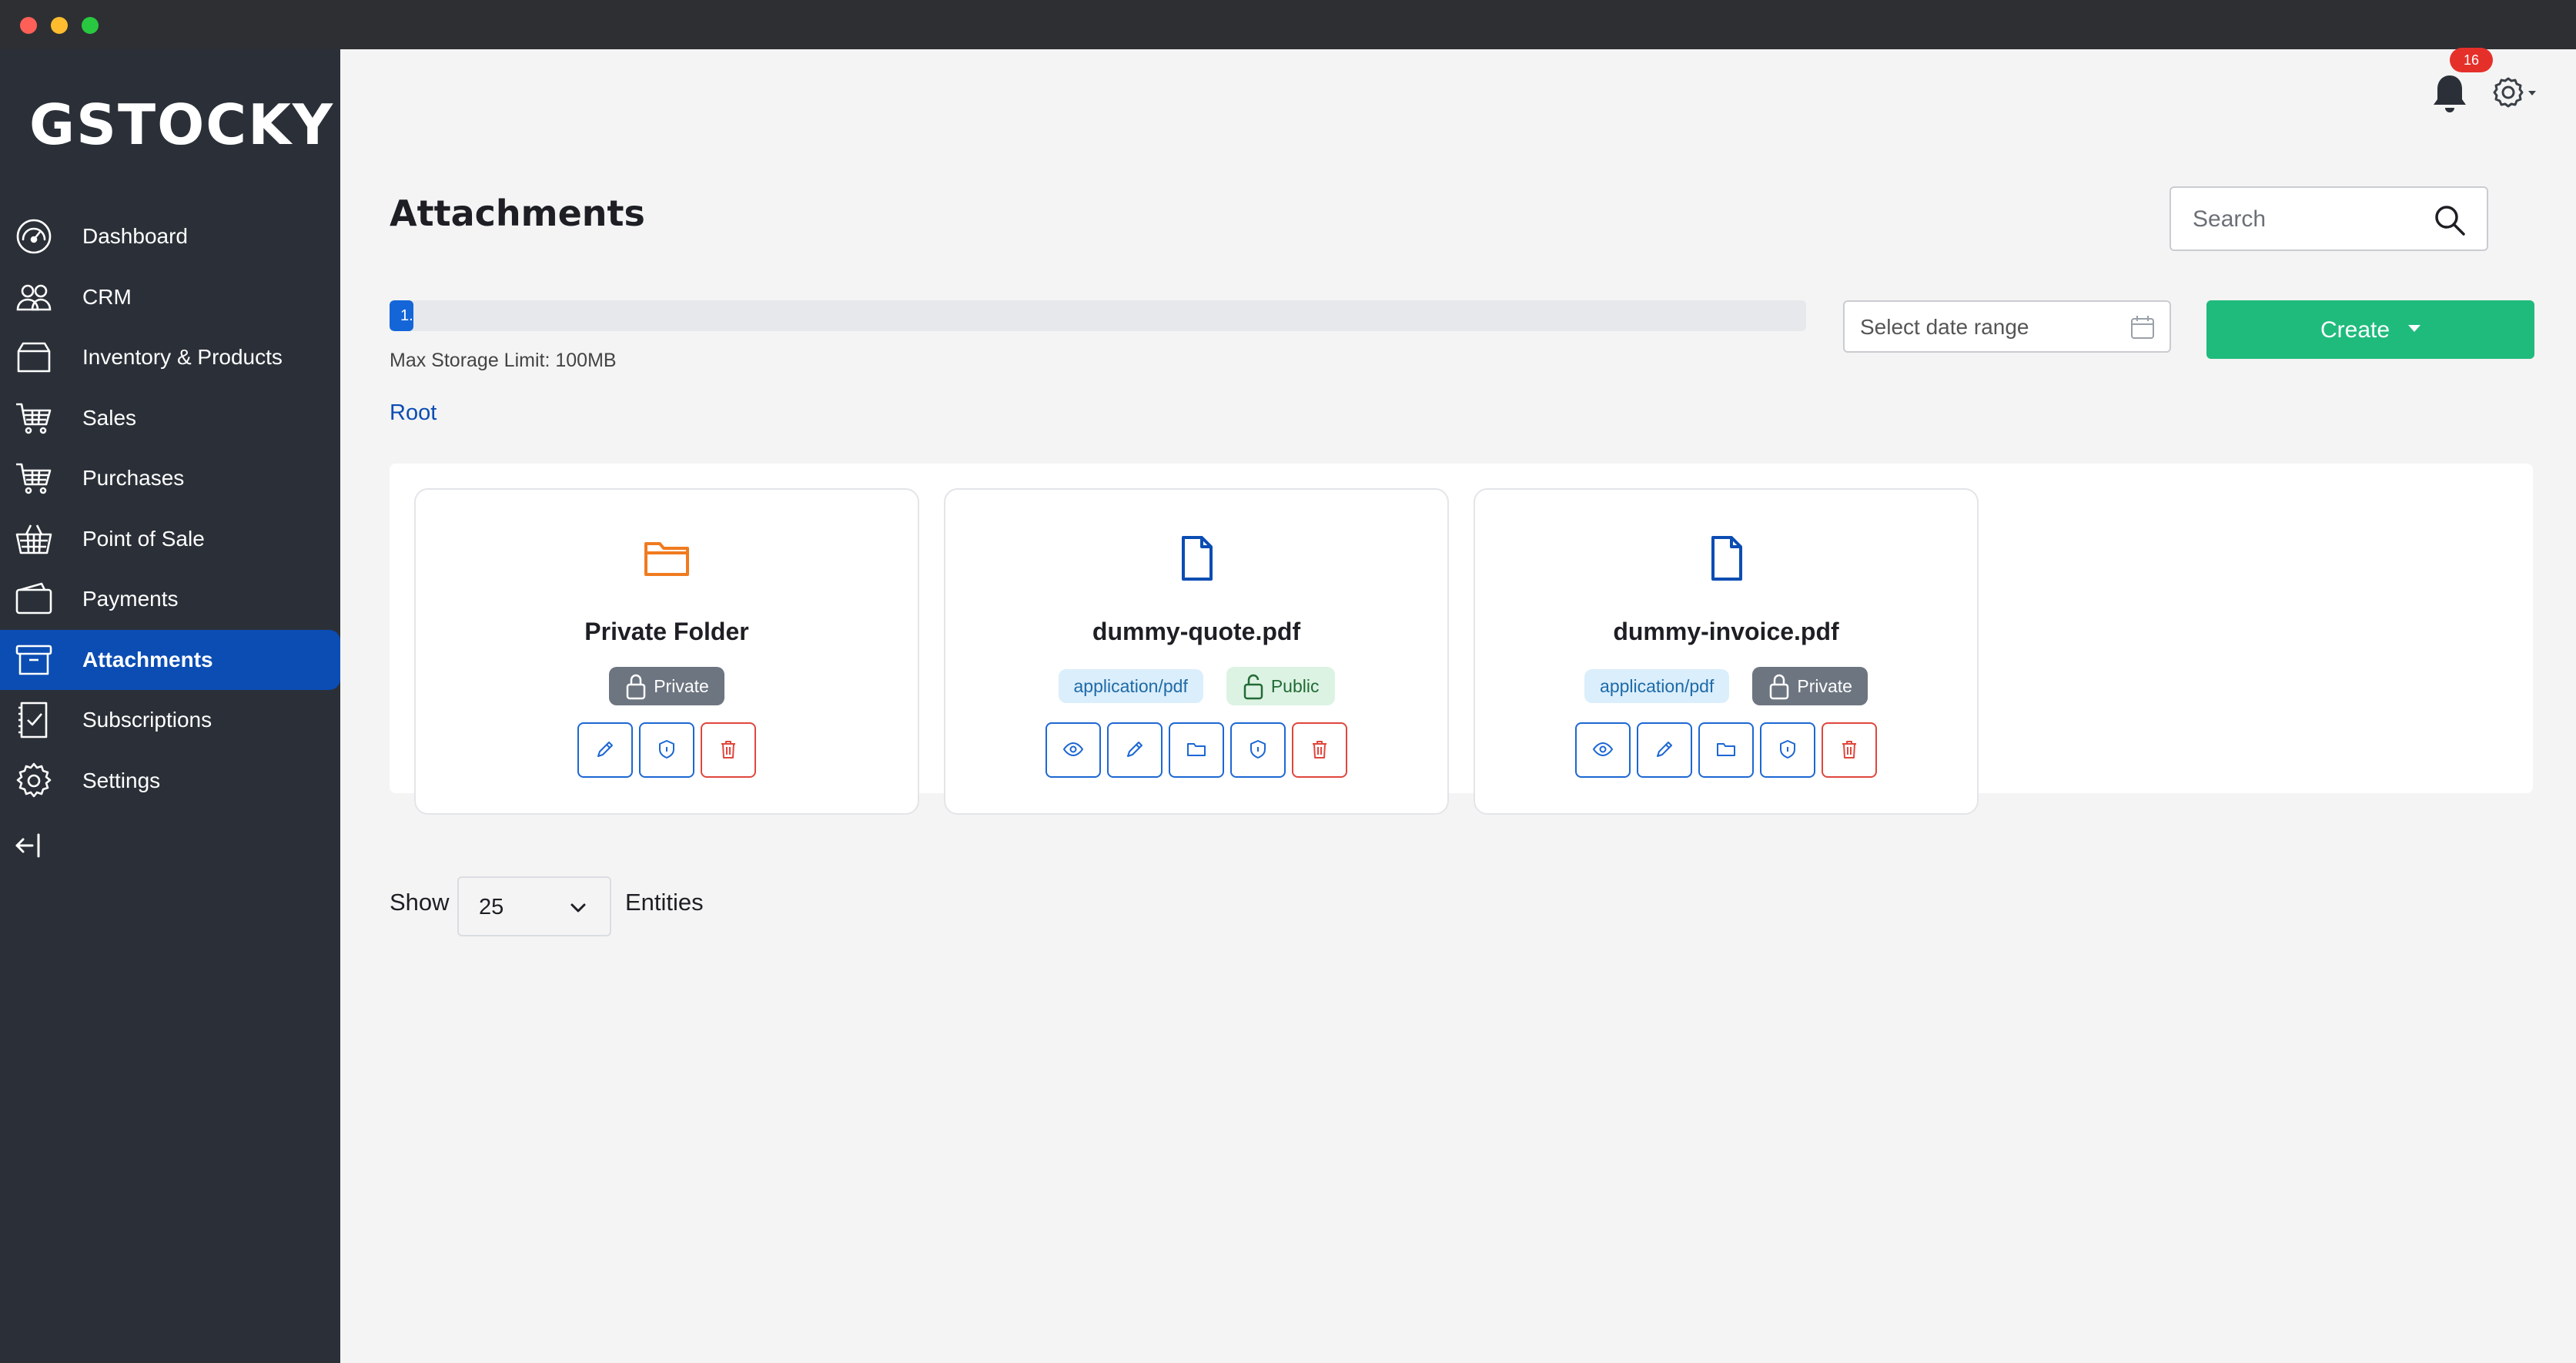  I want to click on maximize-window-button, so click(91, 25).